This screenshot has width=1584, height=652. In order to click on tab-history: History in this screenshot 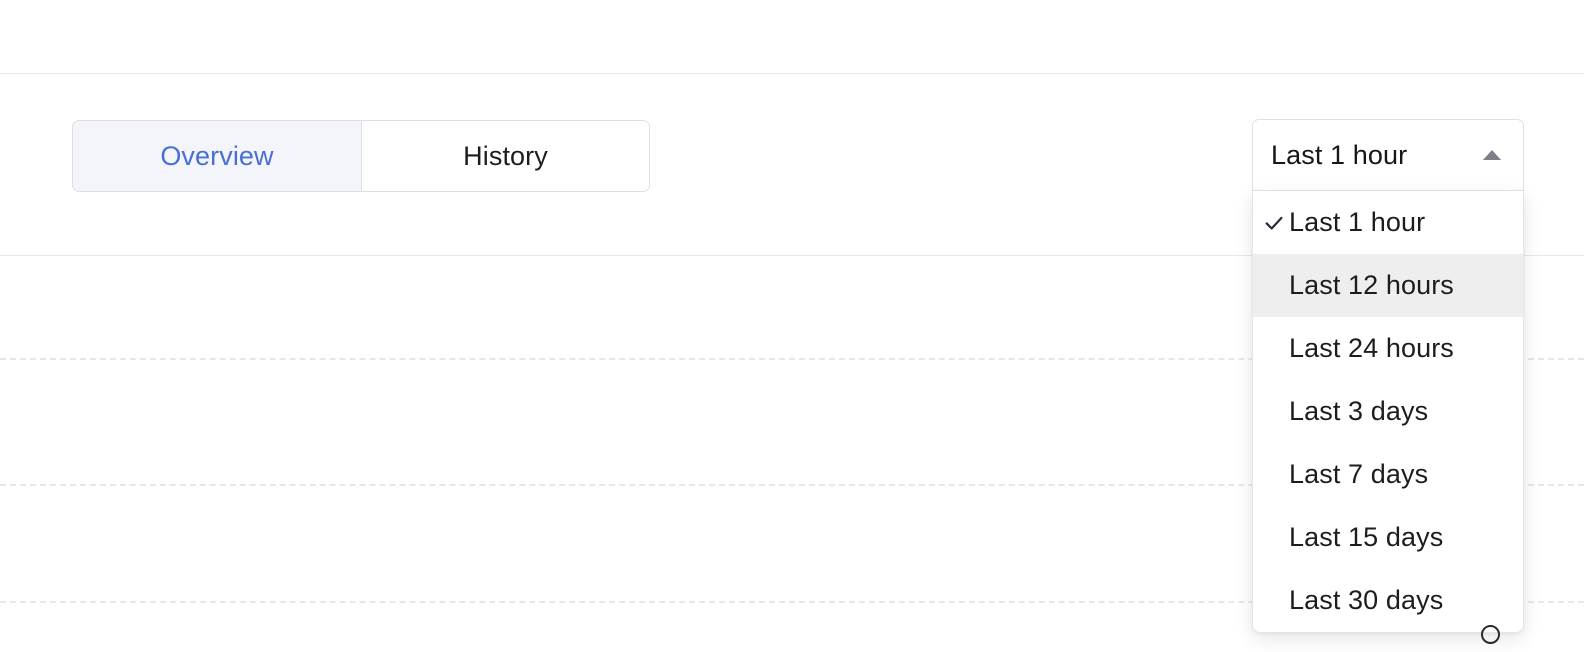, I will do `click(505, 156)`.